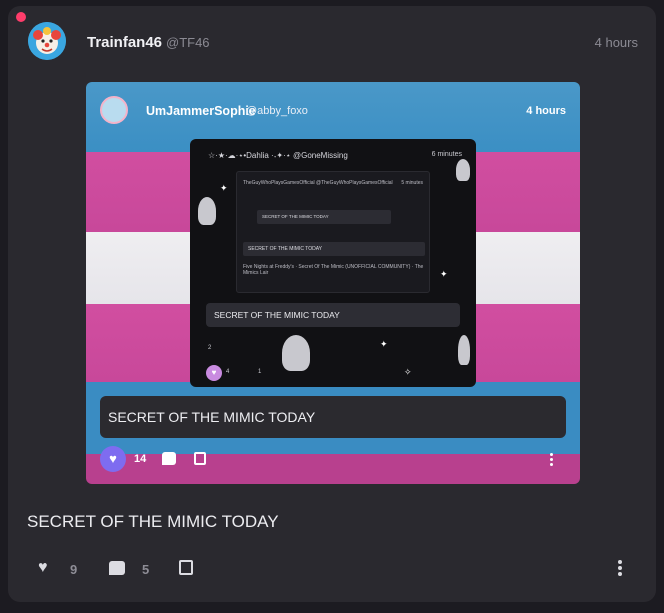  What do you see at coordinates (333, 417) in the screenshot?
I see `embed-text-box: SECRET OF THE MIMIC TODAY` at bounding box center [333, 417].